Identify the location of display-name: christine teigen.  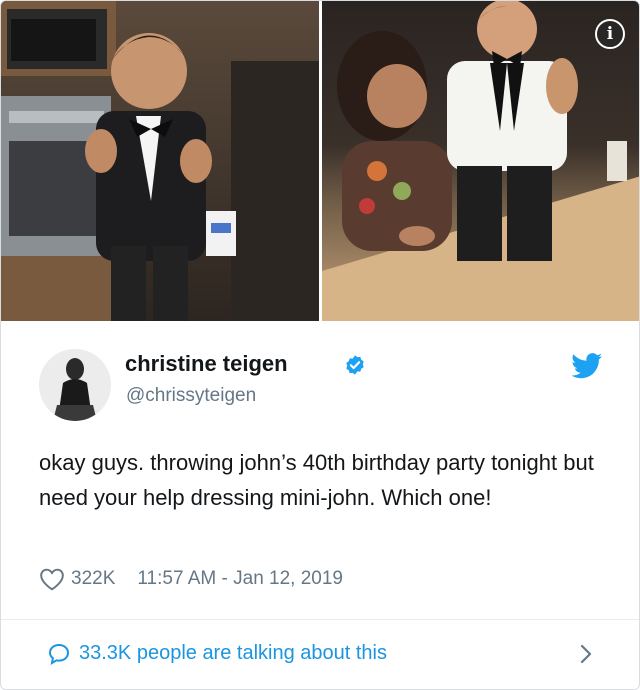
(206, 364).